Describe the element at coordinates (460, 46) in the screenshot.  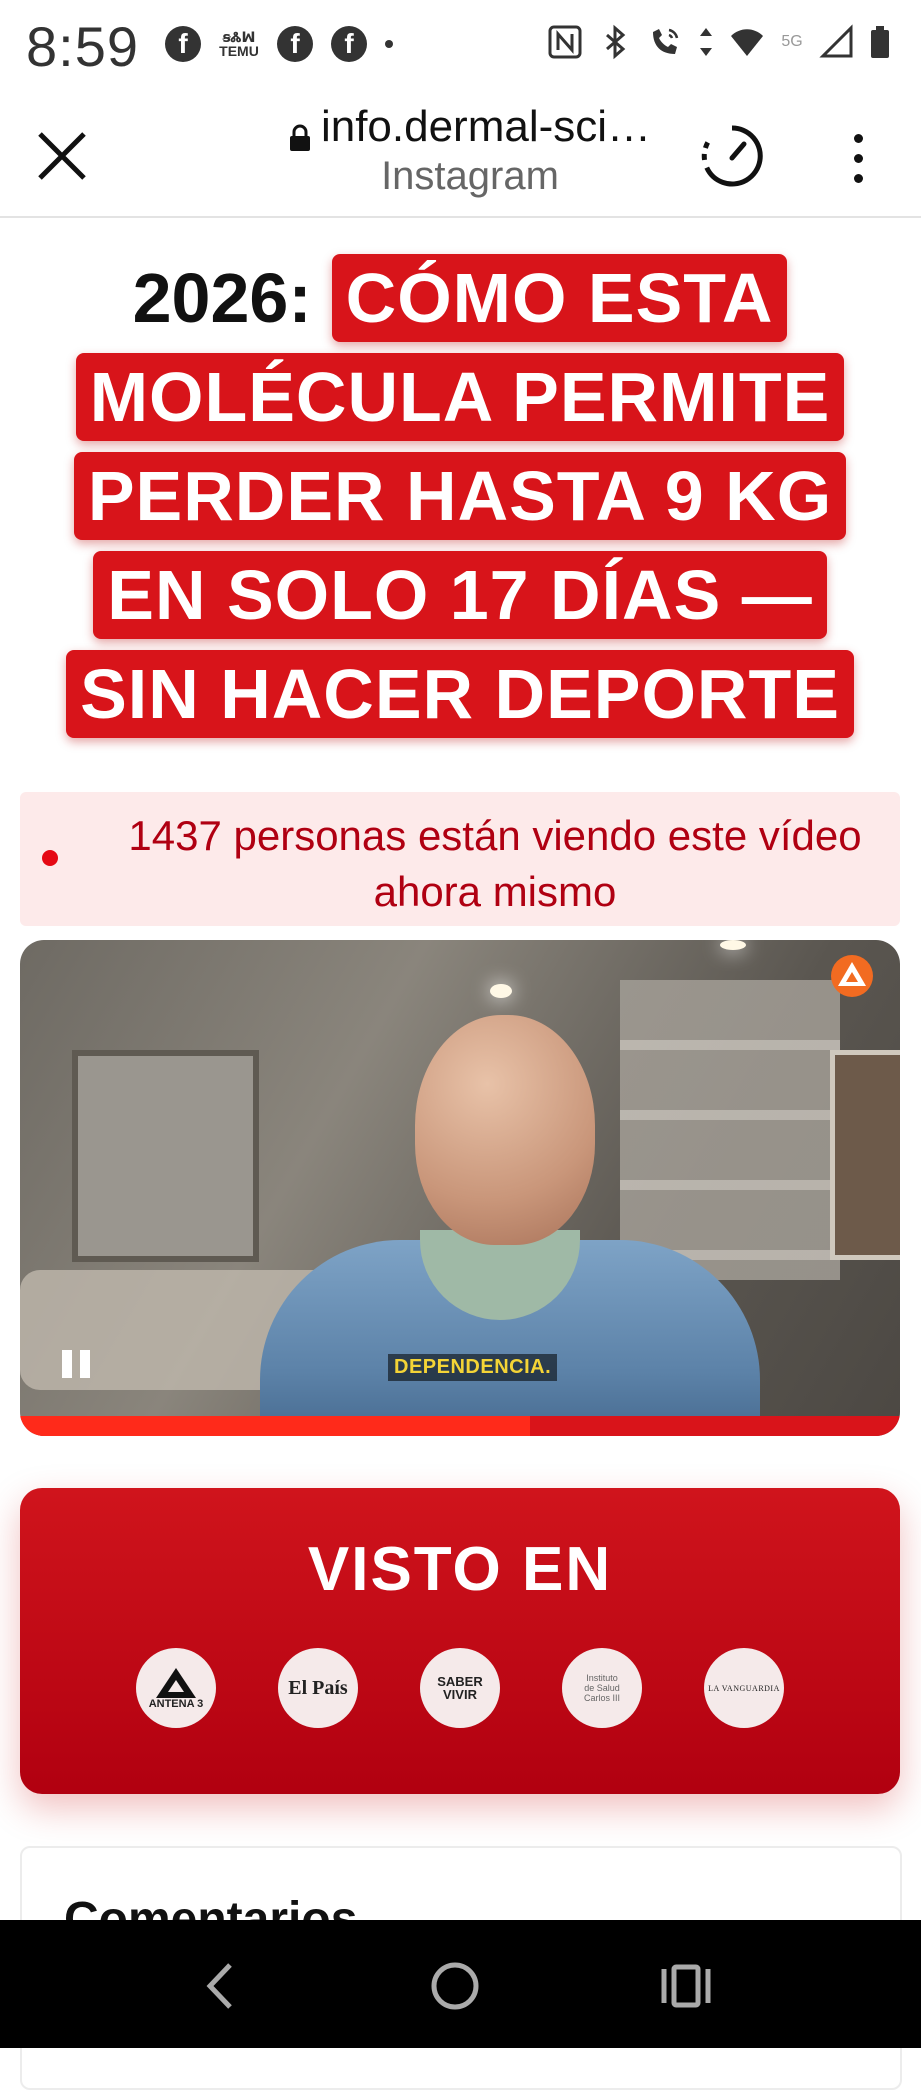
I see `status-bar: 8:59 f ꞩᏜꟽ TEMU f f 5G` at that location.